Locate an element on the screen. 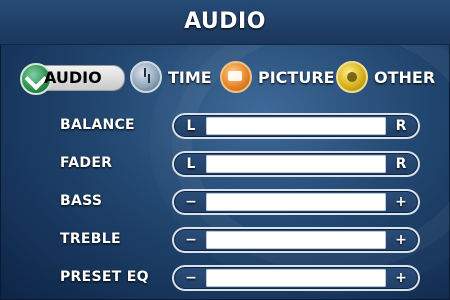 This screenshot has height=300, width=450. treble-label: TREBLE is located at coordinates (90, 239).